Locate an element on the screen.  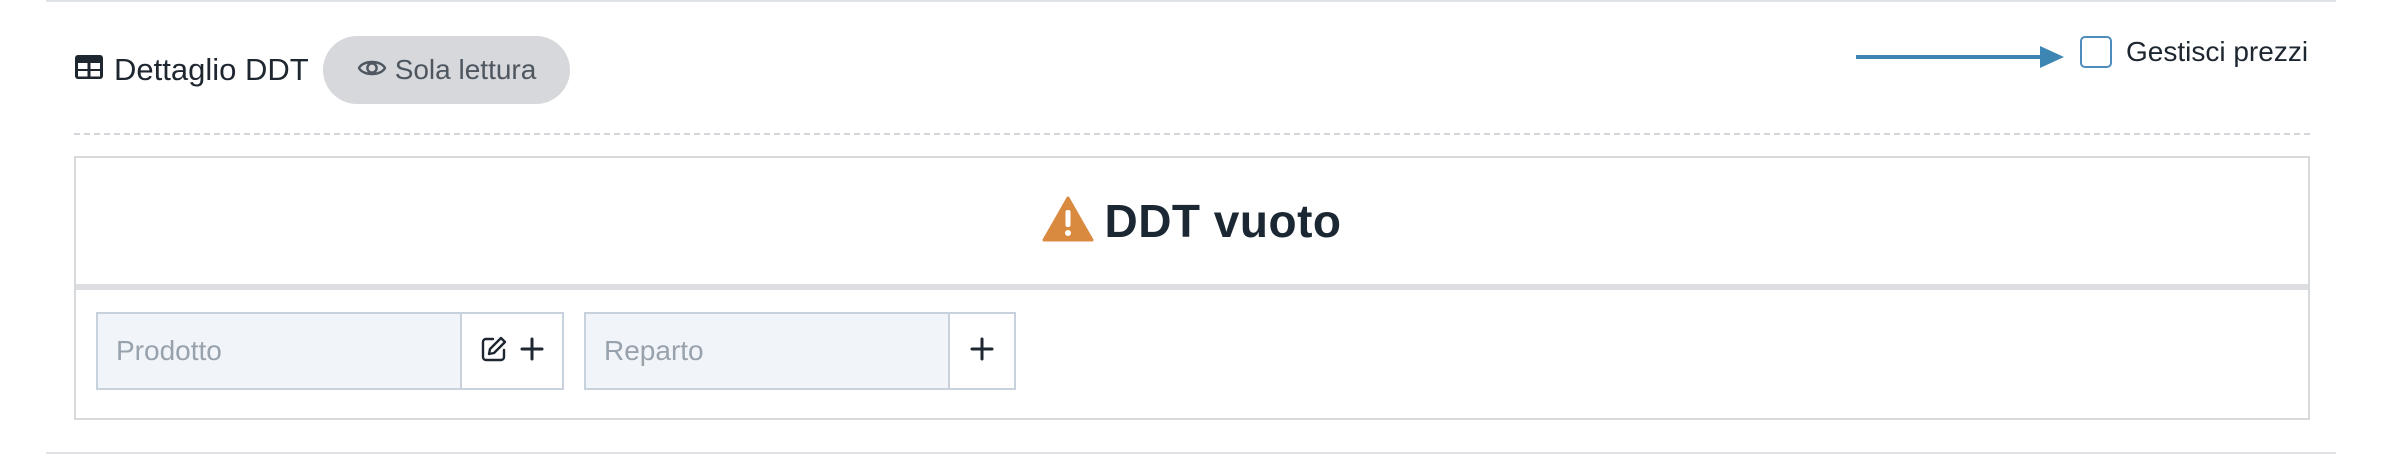
add-row-inputs: Prodotto Reparto is located at coordinates (556, 351).